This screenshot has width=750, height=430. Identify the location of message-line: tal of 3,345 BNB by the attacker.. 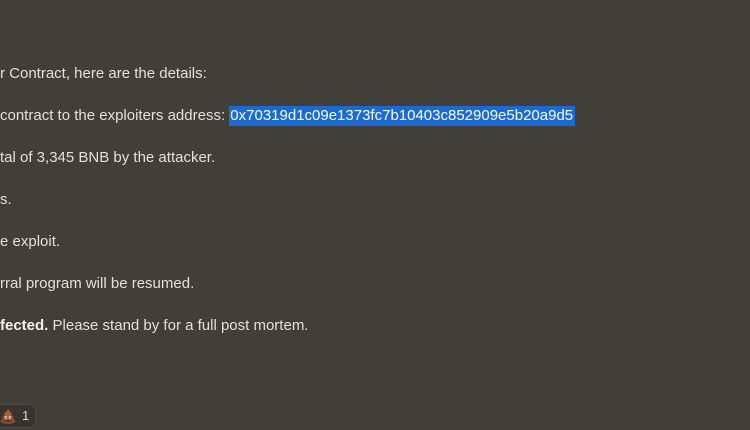
(108, 157).